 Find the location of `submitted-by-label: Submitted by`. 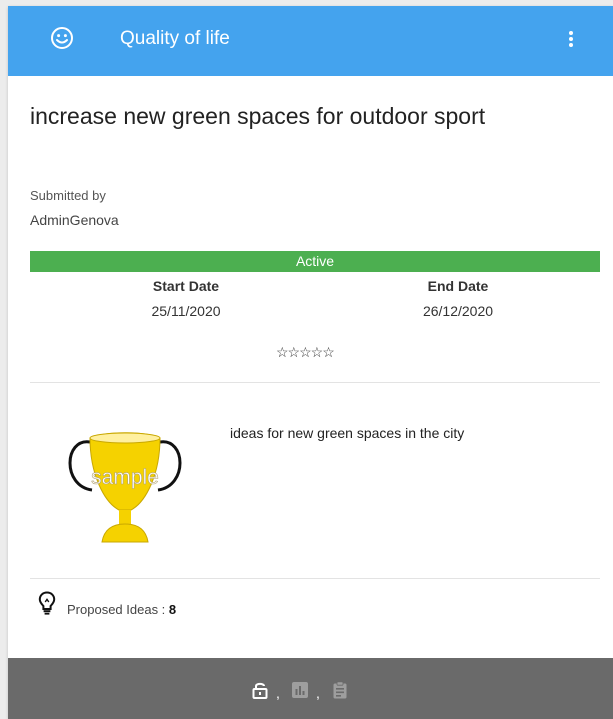

submitted-by-label: Submitted by is located at coordinates (68, 195).